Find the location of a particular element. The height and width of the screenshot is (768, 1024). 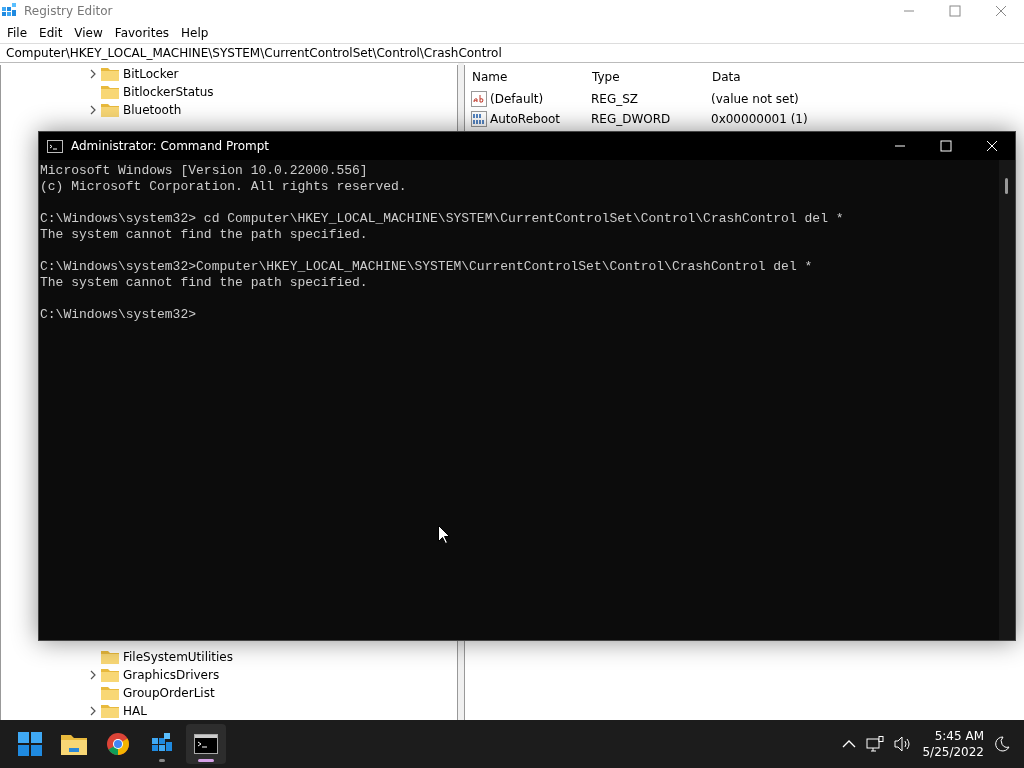

value-type: REG_SZ is located at coordinates (615, 99).